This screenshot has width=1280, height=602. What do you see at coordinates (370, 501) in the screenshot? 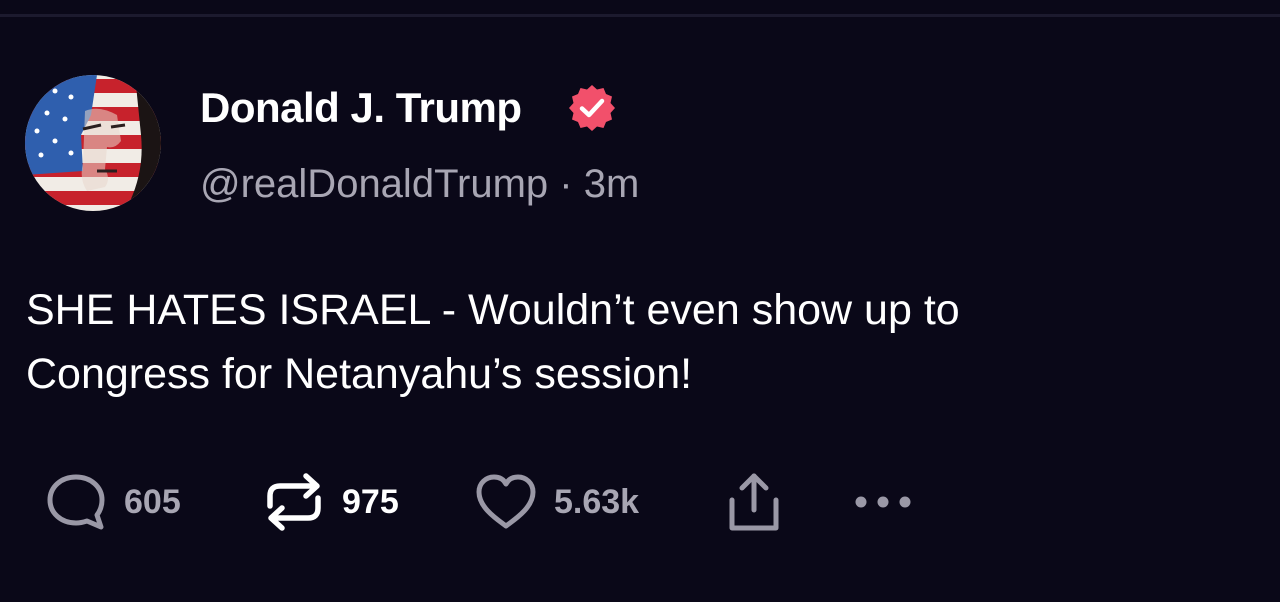
I see `repost-count: 975` at bounding box center [370, 501].